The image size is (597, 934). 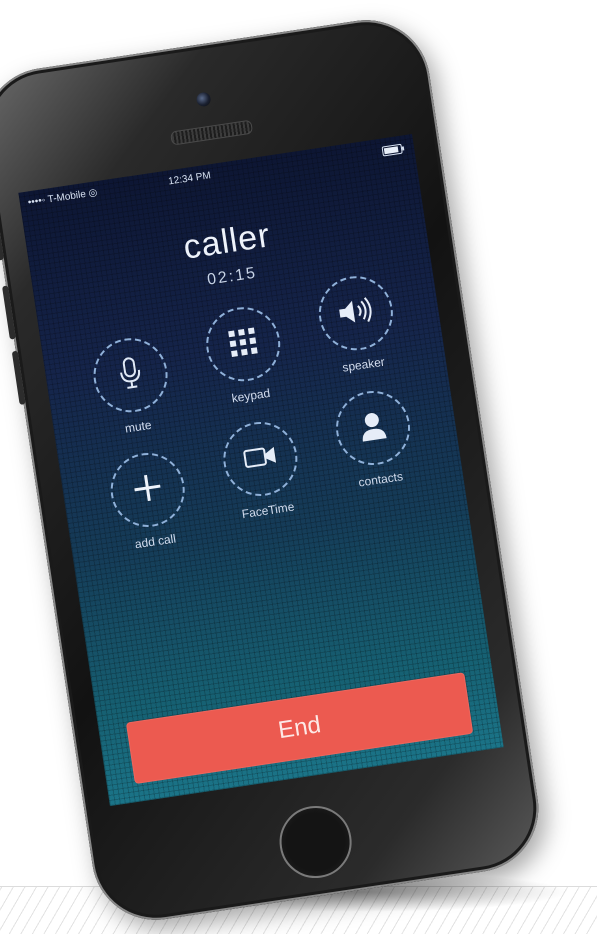 I want to click on speaker-icon, so click(x=356, y=313).